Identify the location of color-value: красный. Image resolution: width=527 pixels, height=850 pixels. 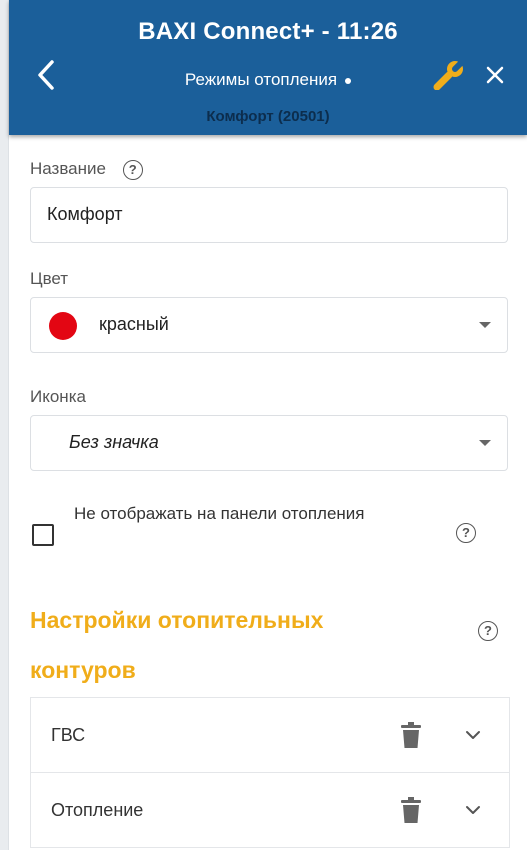
(134, 324).